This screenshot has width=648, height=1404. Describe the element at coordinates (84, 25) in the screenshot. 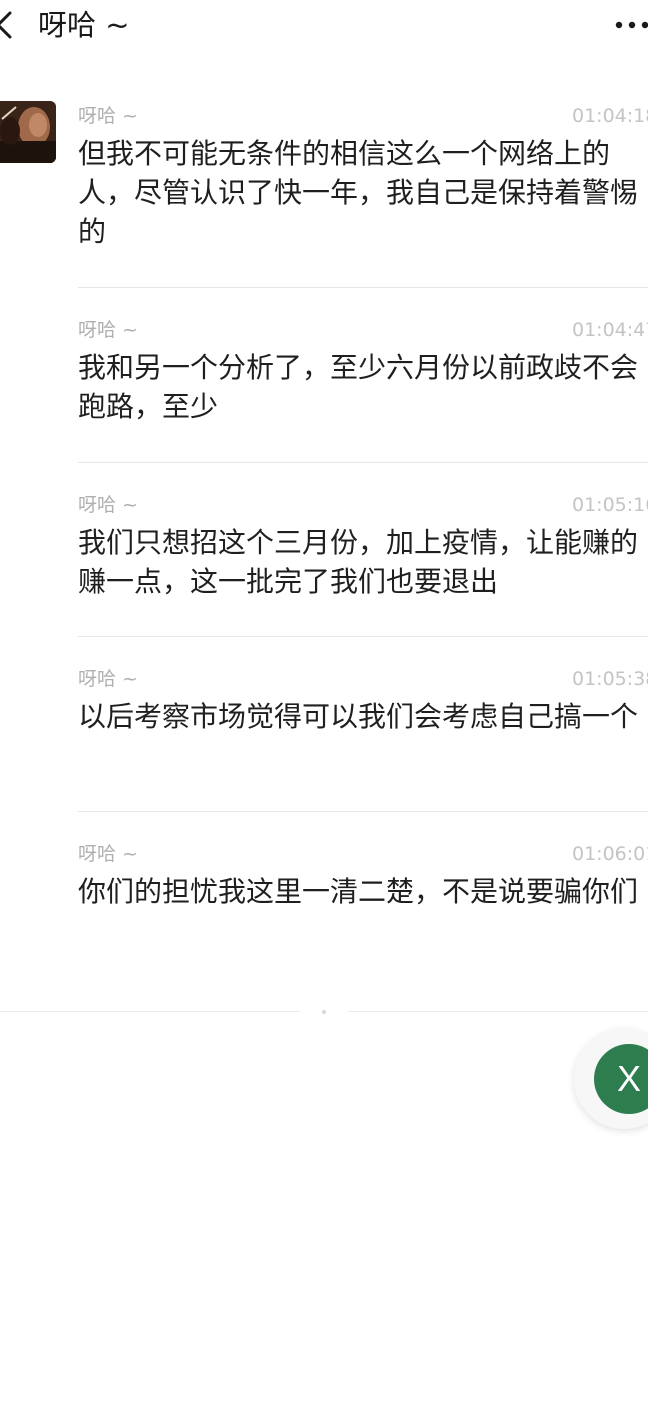

I see `page-title: 呀哈 ~` at that location.